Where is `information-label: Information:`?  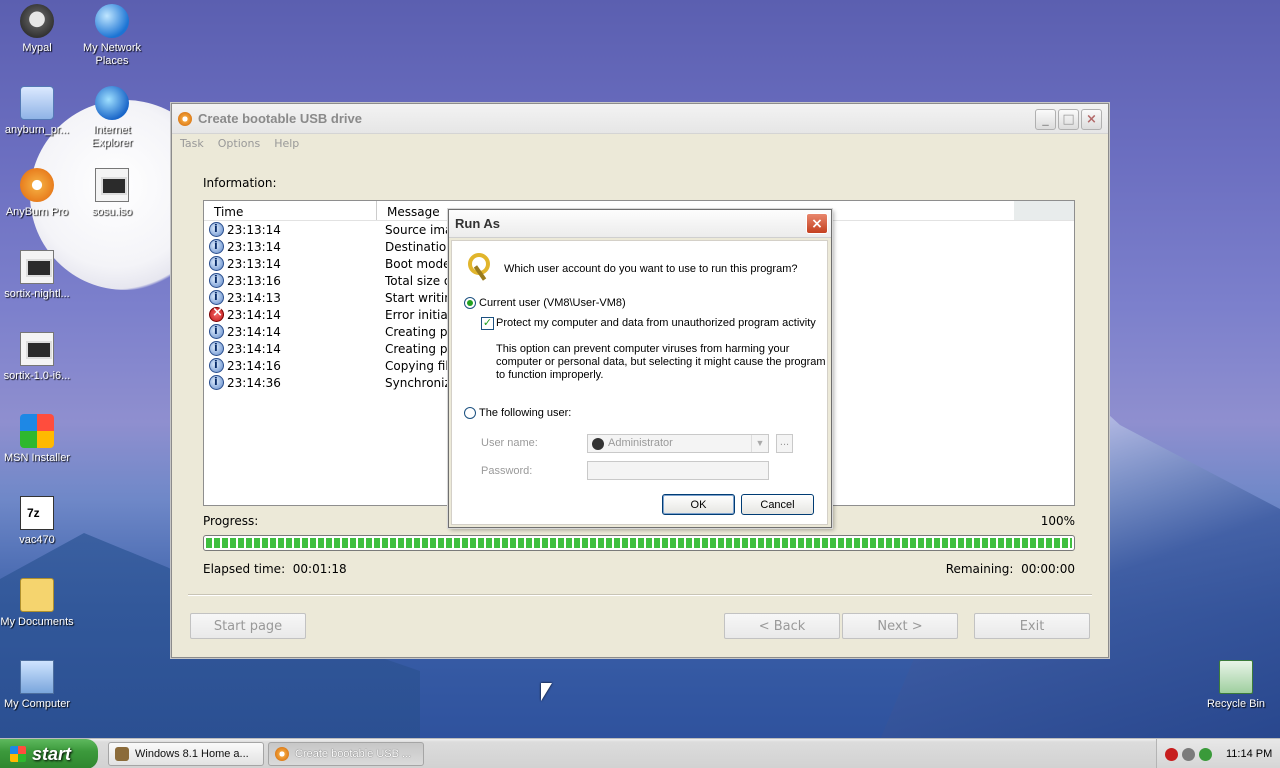 information-label: Information: is located at coordinates (240, 183).